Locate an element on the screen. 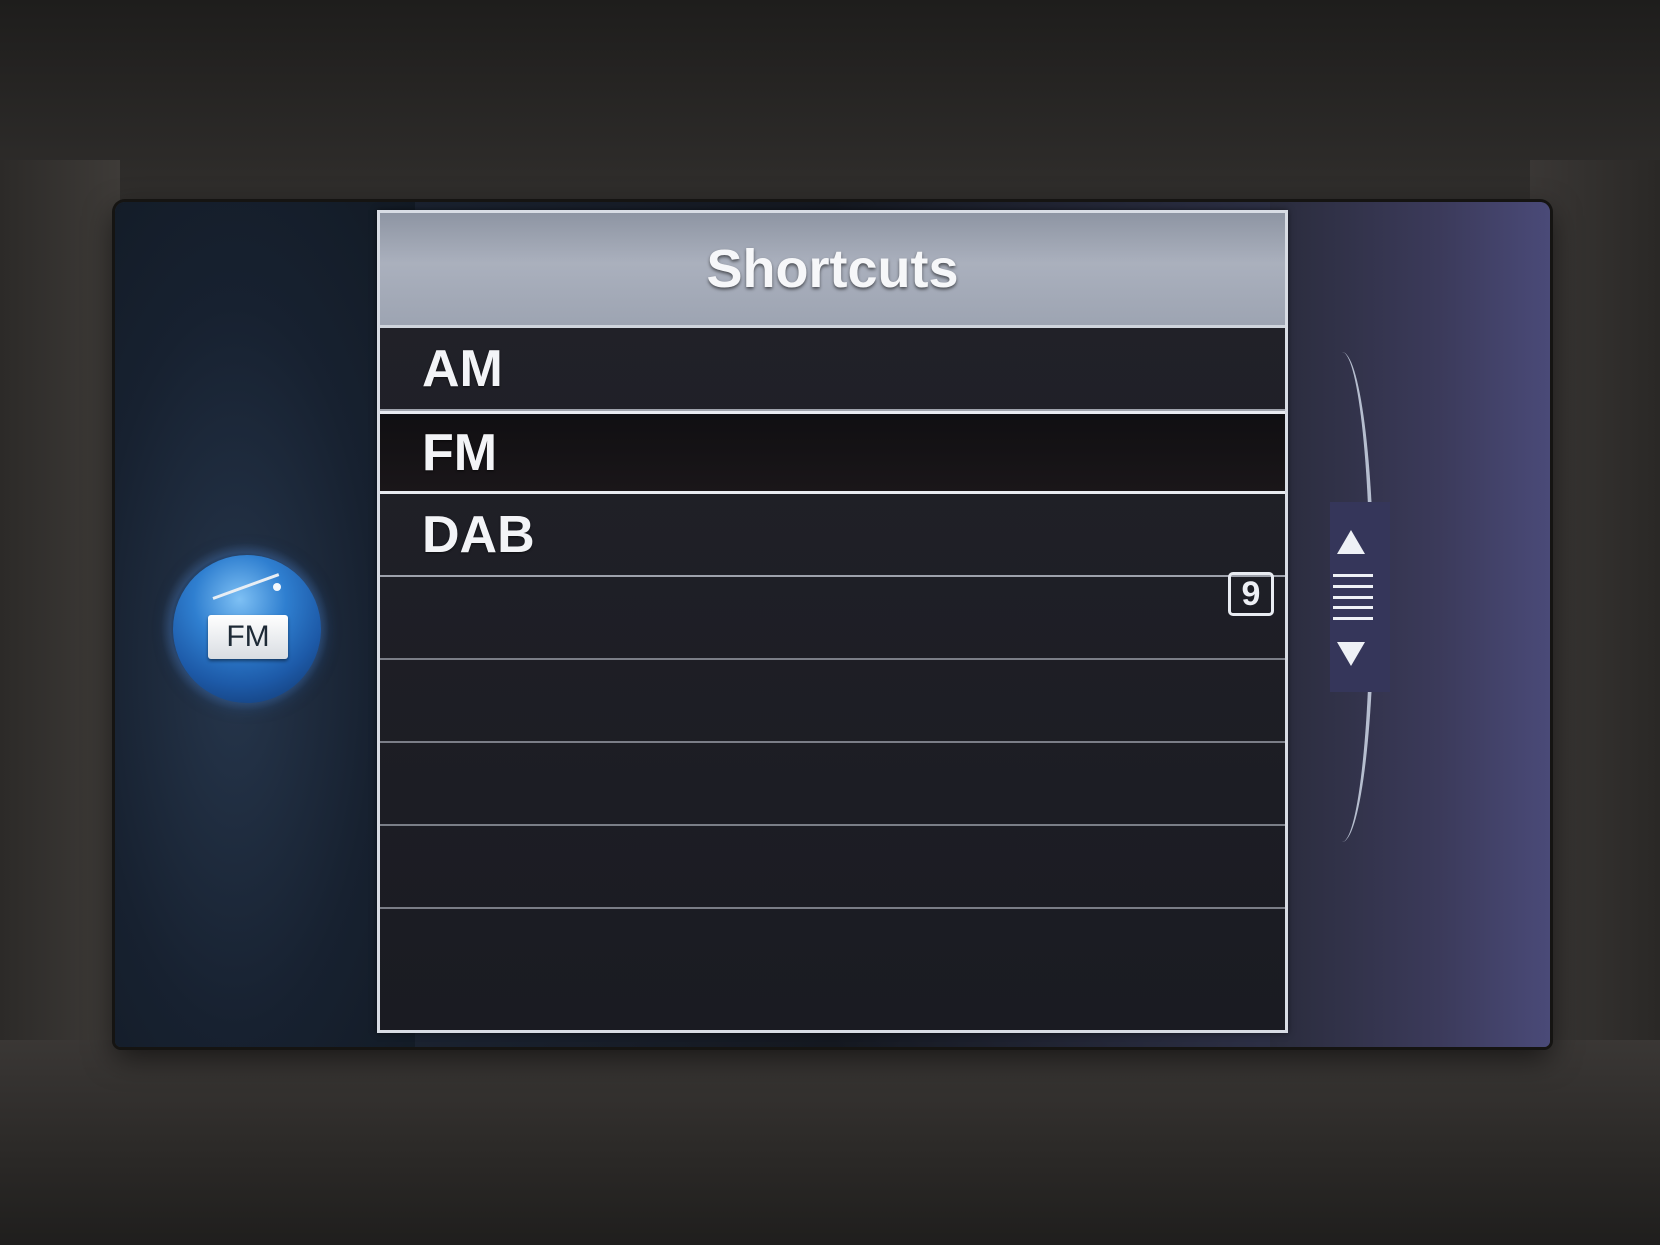 The image size is (1660, 1245). source-label: FM is located at coordinates (248, 636).